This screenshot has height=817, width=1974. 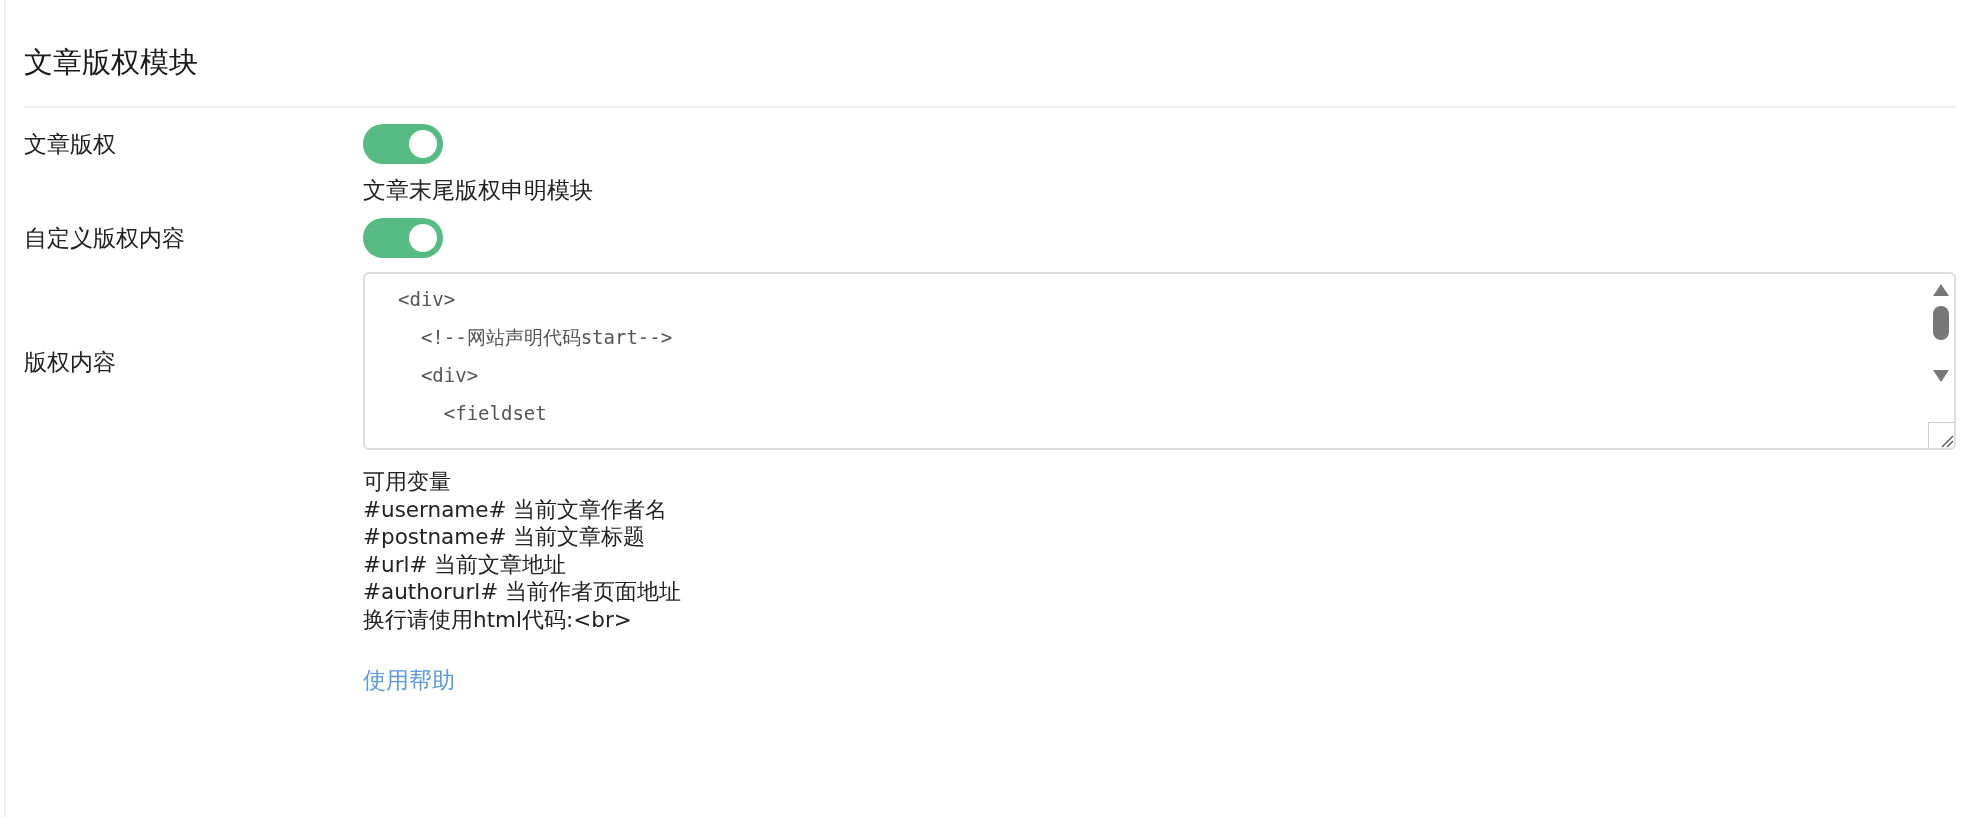 What do you see at coordinates (546, 337) in the screenshot?
I see `code-line: <!--网站声明代码start-->` at bounding box center [546, 337].